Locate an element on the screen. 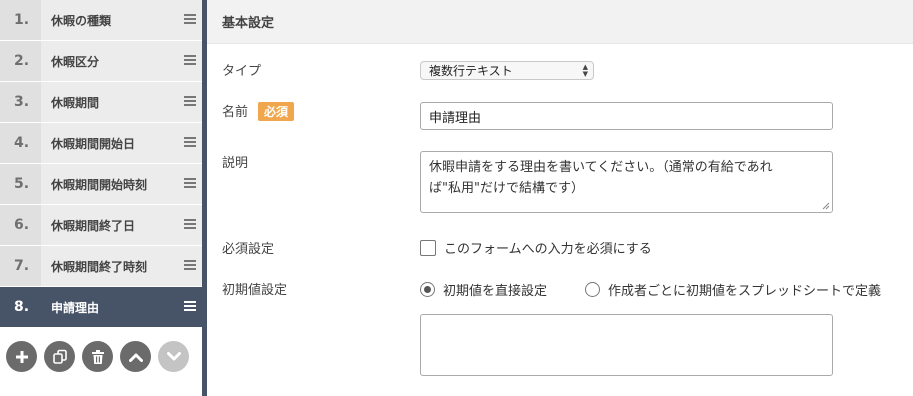  delete-field-button is located at coordinates (97, 356).